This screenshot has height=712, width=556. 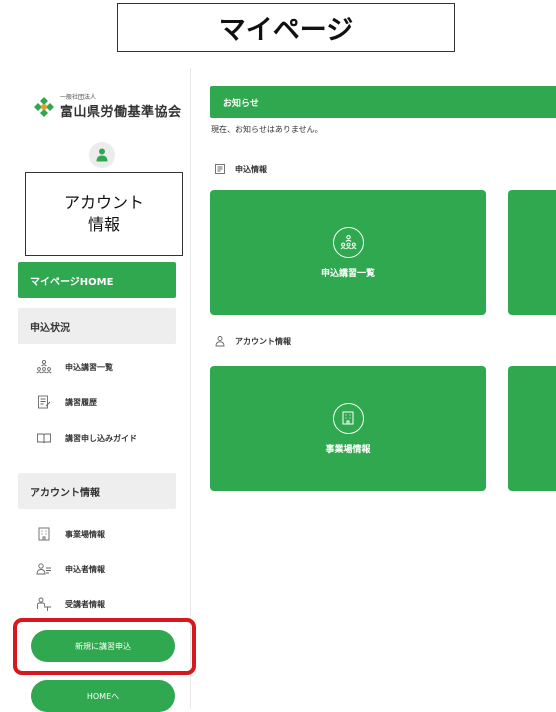 I want to click on home-button: HOMEへ, so click(x=103, y=696).